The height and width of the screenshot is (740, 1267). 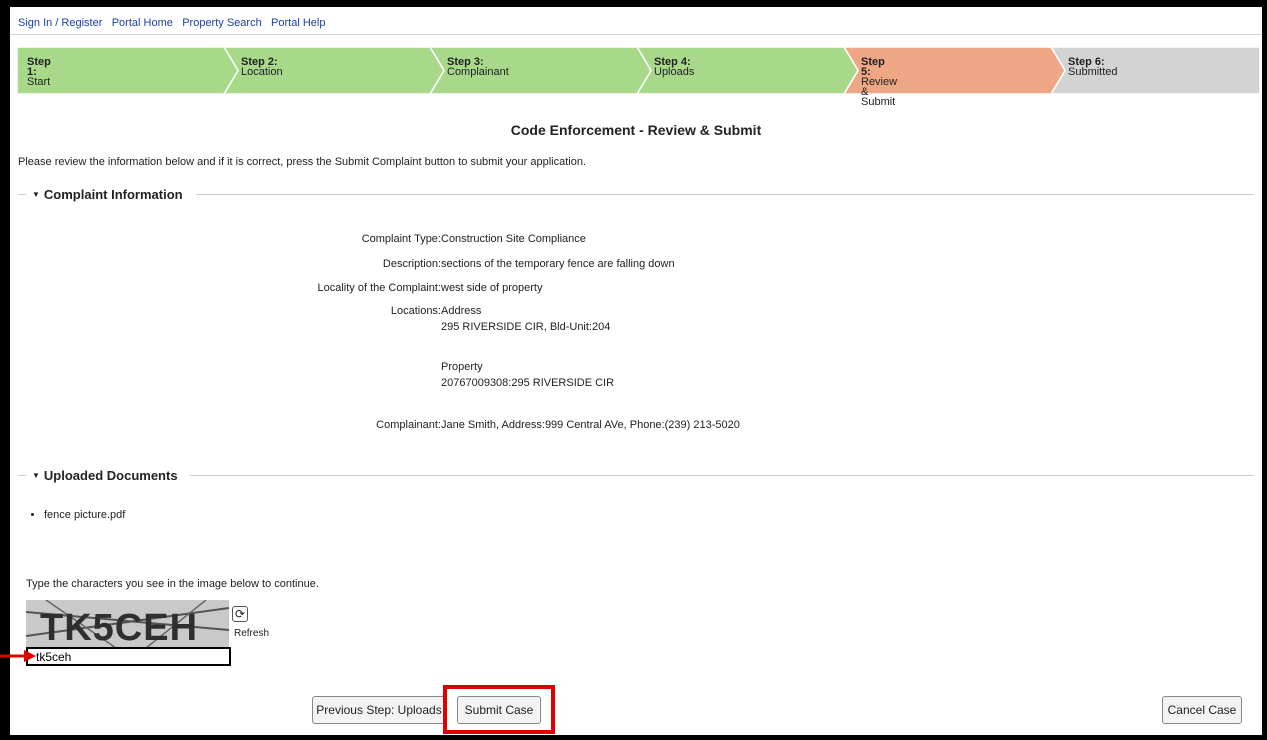 I want to click on step-4-label: Uploads, so click(x=674, y=72).